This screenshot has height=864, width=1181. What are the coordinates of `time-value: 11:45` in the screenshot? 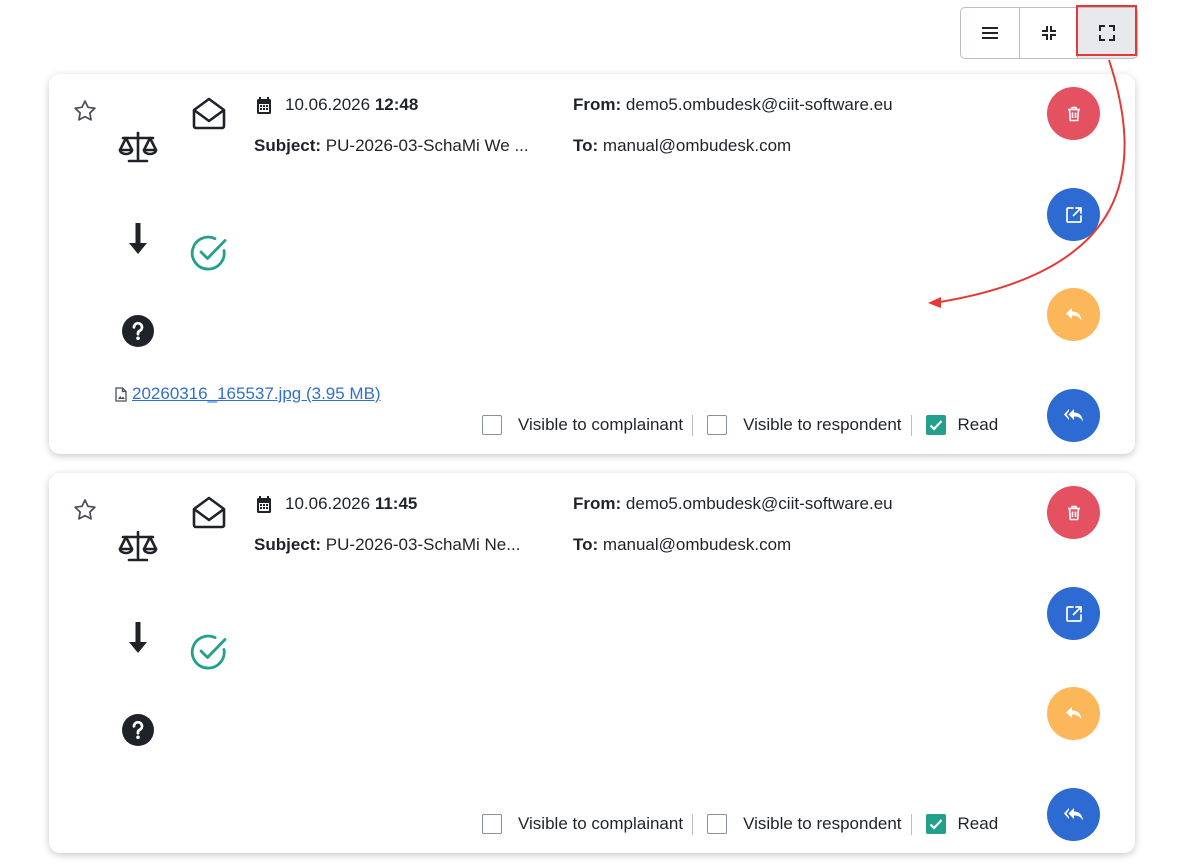 It's located at (396, 503).